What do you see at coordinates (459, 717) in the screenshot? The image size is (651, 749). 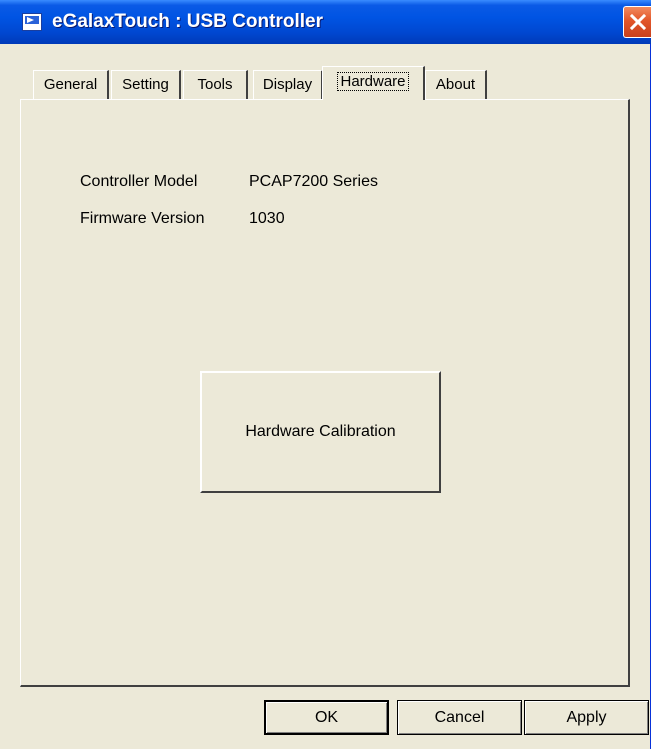 I see `cancel-button: Cancel` at bounding box center [459, 717].